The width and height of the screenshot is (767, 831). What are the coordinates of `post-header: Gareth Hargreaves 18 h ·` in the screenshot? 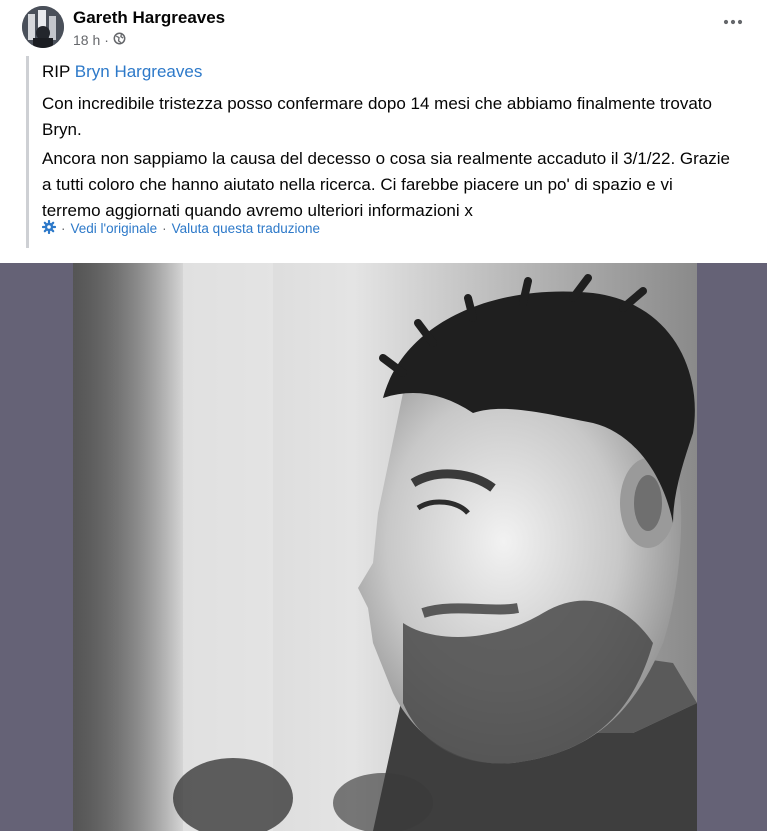 It's located at (383, 30).